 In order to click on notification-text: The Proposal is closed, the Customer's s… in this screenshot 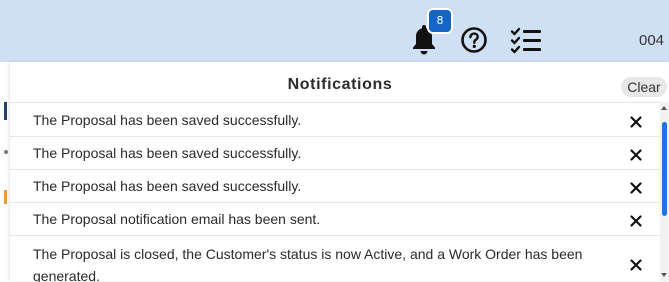, I will do `click(308, 264)`.